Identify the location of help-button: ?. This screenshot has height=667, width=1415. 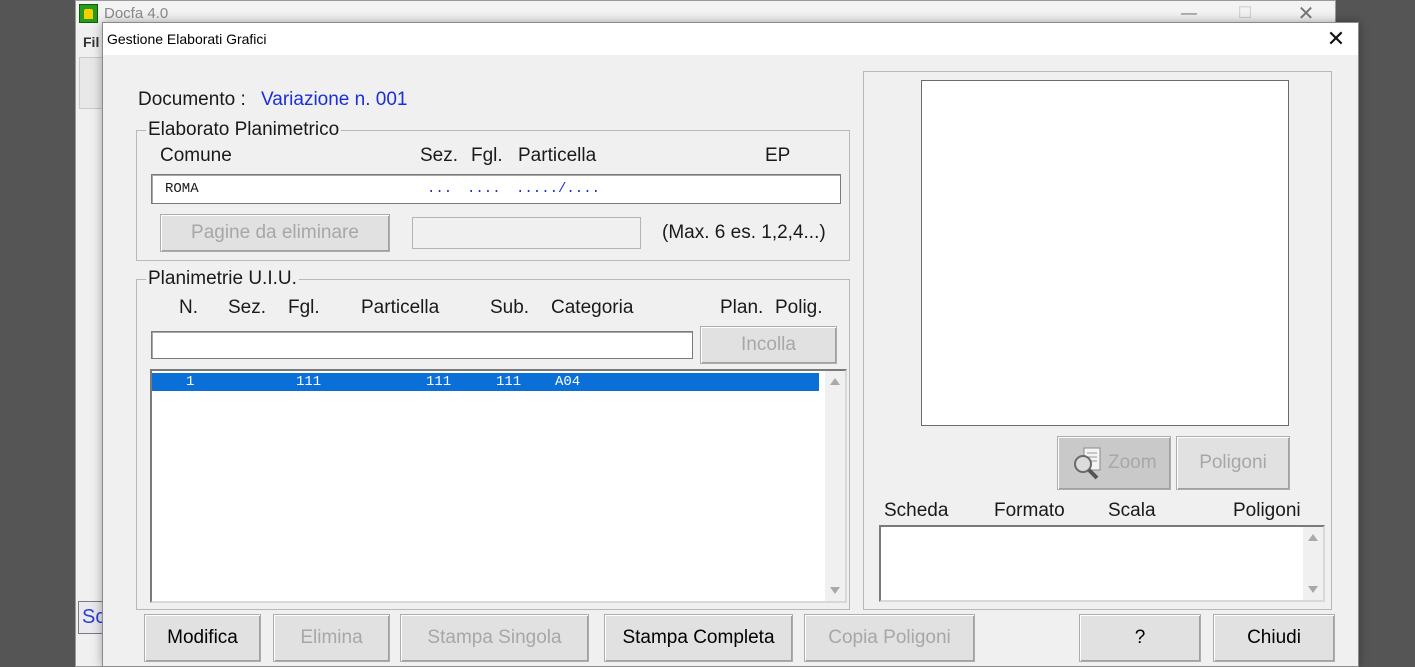
(1140, 638).